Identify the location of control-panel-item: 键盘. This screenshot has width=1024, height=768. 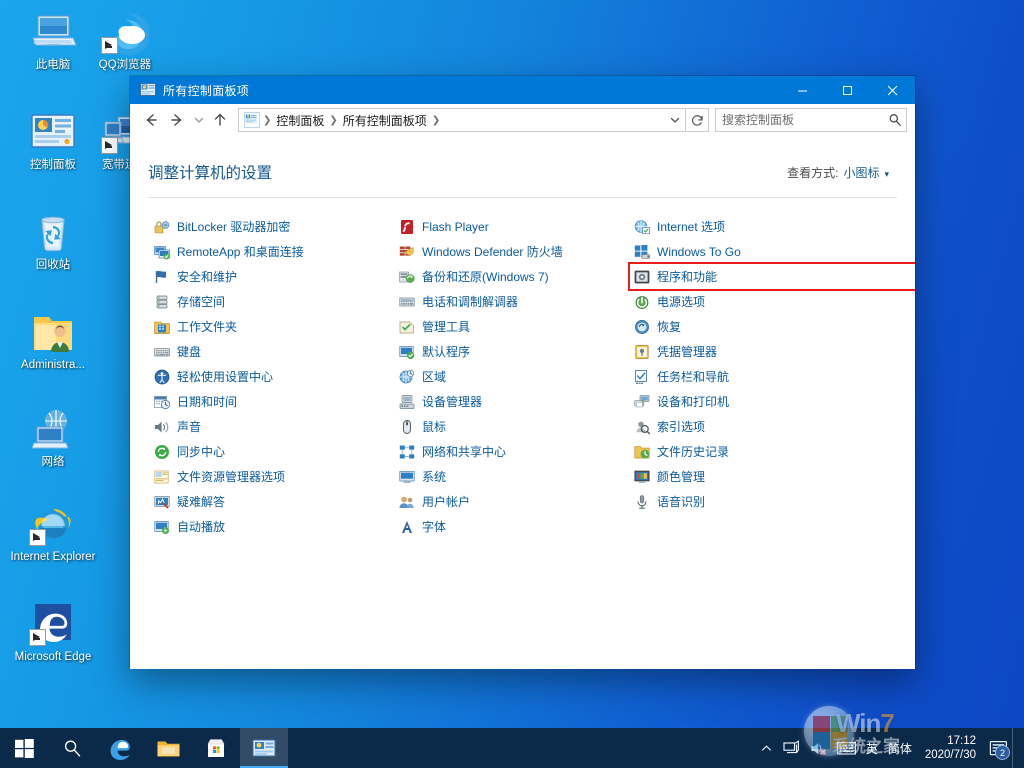
(272, 351).